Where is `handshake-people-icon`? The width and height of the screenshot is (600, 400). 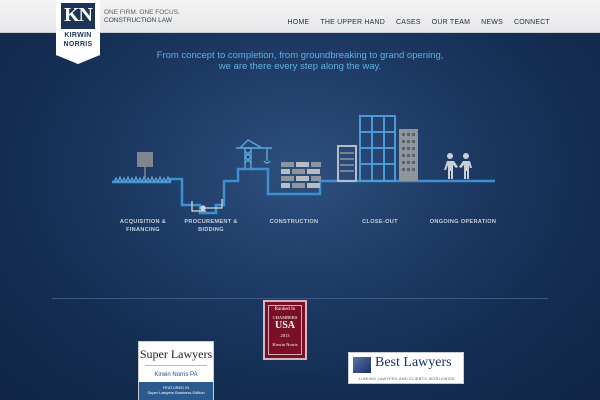
handshake-people-icon is located at coordinates (458, 166).